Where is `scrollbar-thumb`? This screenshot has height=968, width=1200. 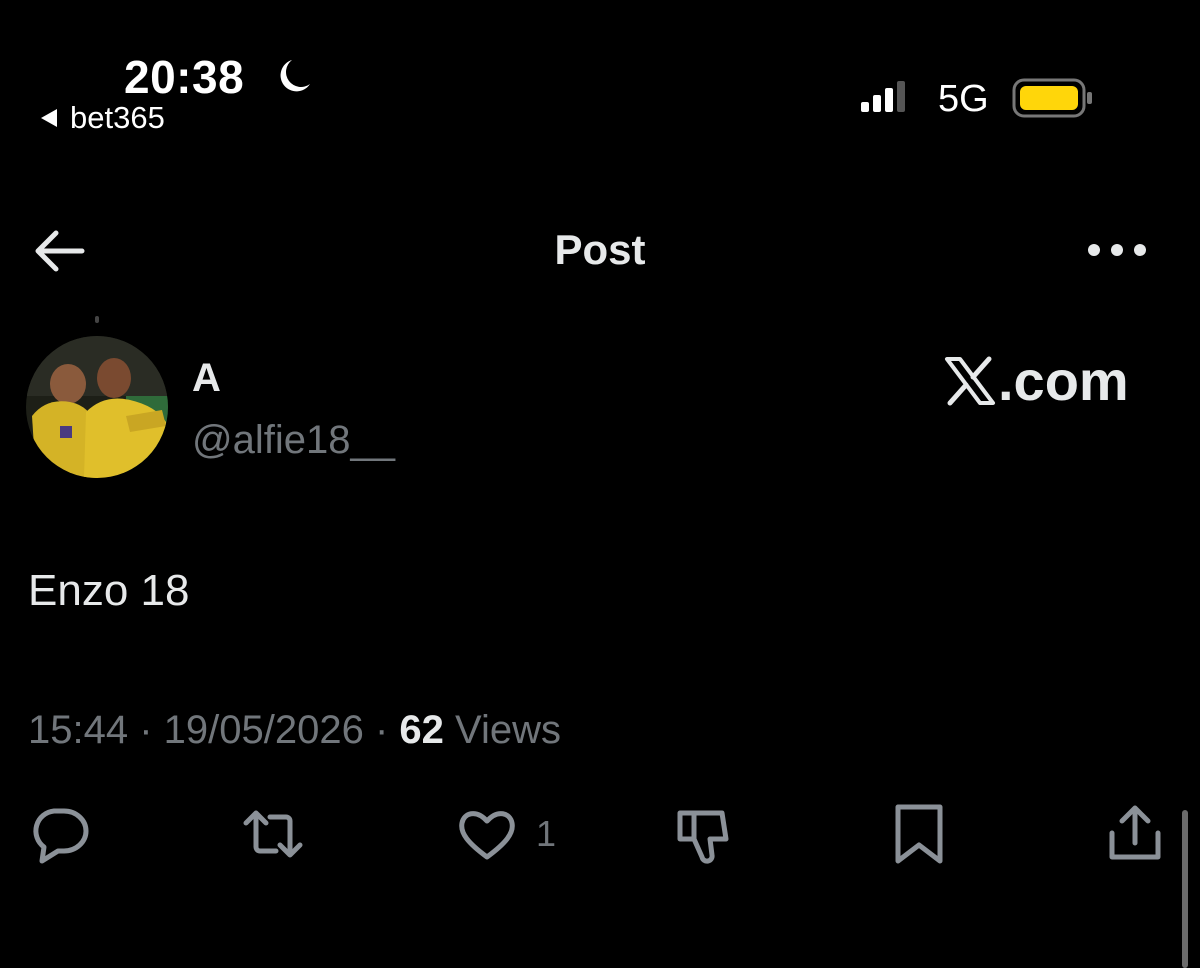
scrollbar-thumb is located at coordinates (1185, 889).